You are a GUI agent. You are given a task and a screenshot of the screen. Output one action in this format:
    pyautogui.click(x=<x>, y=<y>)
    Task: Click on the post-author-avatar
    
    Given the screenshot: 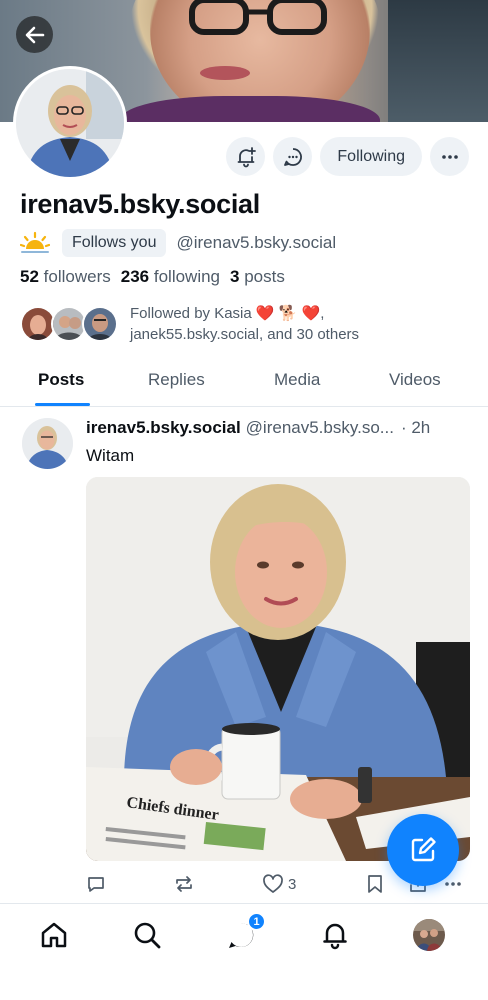 What is the action you would take?
    pyautogui.click(x=47, y=443)
    